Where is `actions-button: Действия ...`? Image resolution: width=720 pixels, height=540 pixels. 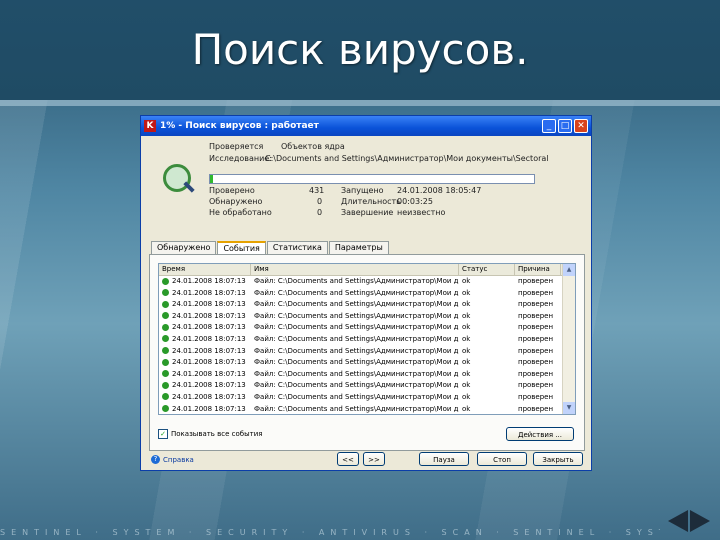 actions-button: Действия ... is located at coordinates (540, 434).